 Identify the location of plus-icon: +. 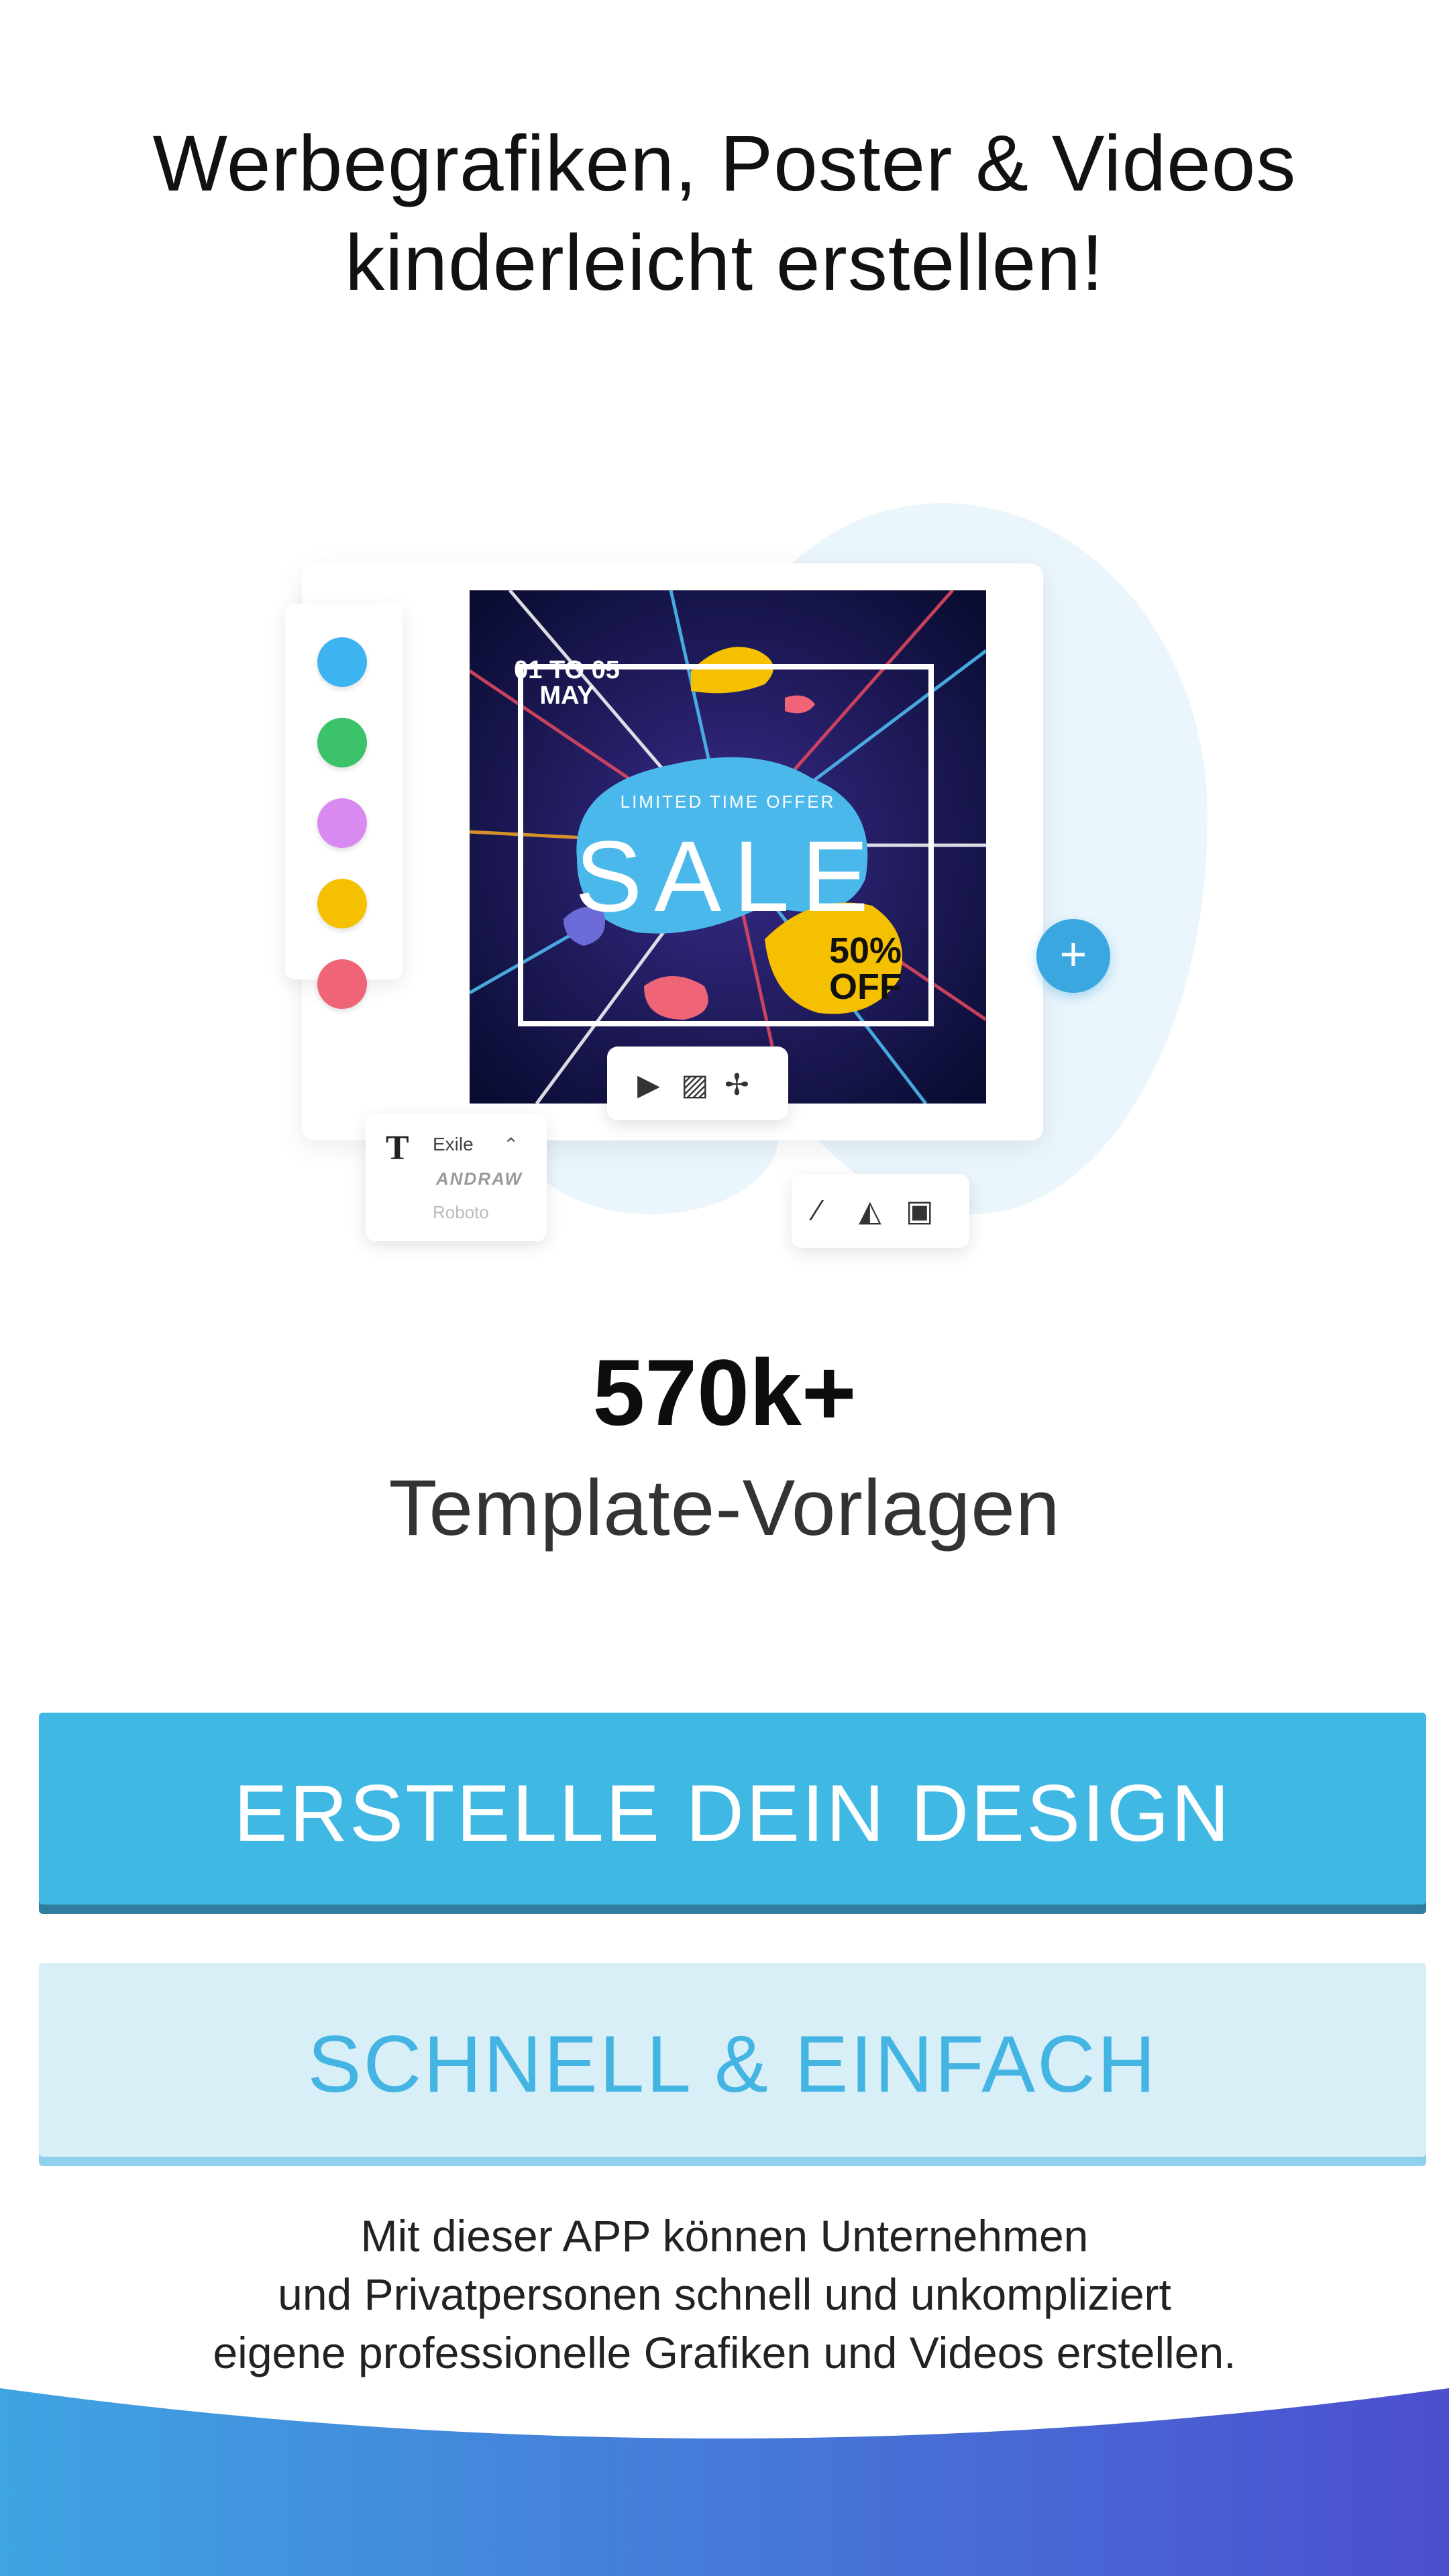
(1073, 954).